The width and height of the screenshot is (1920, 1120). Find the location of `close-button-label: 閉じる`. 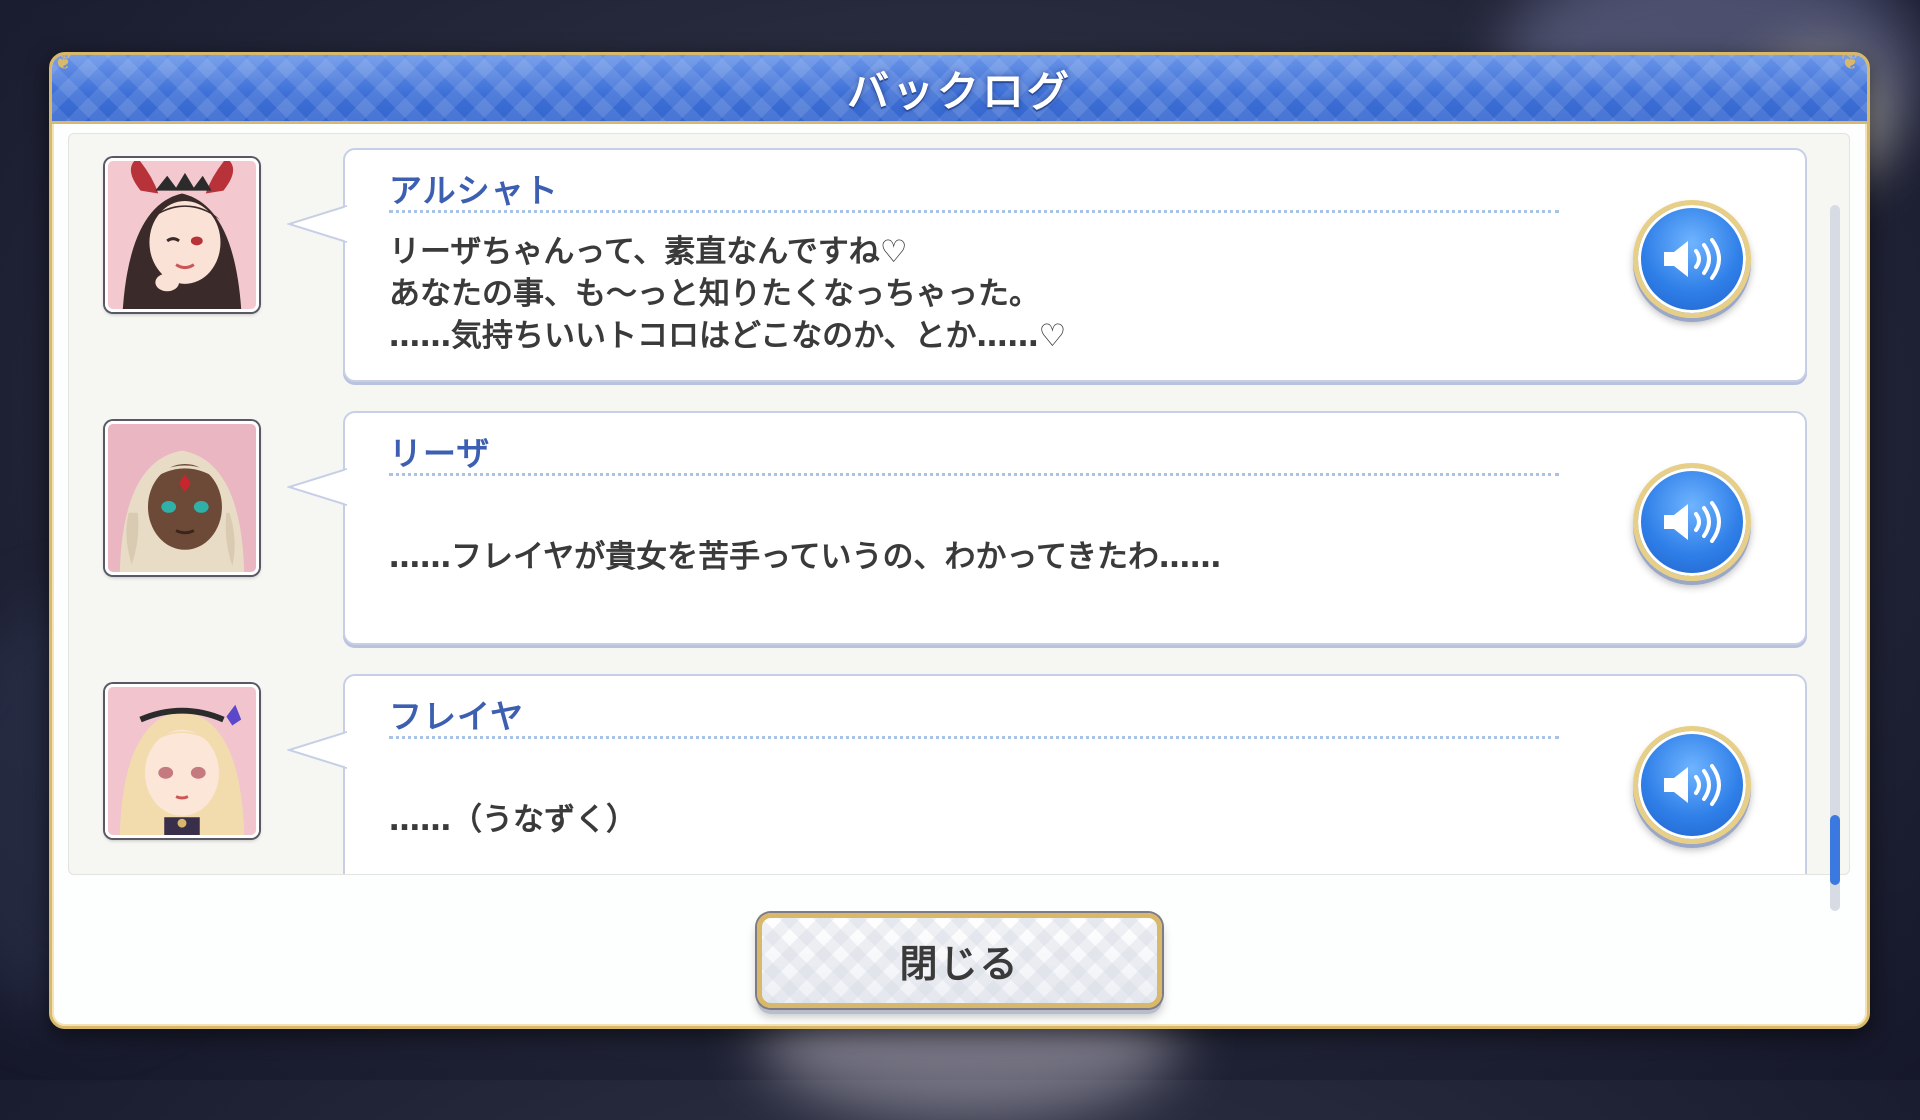

close-button-label: 閉じる is located at coordinates (959, 964).